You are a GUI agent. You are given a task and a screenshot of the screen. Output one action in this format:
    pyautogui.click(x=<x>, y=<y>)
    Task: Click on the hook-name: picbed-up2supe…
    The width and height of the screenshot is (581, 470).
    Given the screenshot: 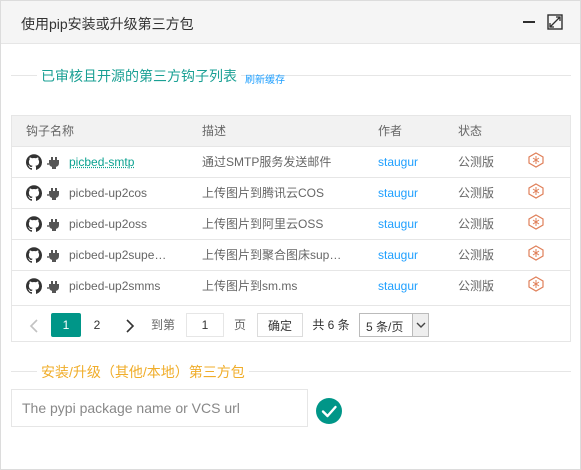 What is the action you would take?
    pyautogui.click(x=117, y=255)
    